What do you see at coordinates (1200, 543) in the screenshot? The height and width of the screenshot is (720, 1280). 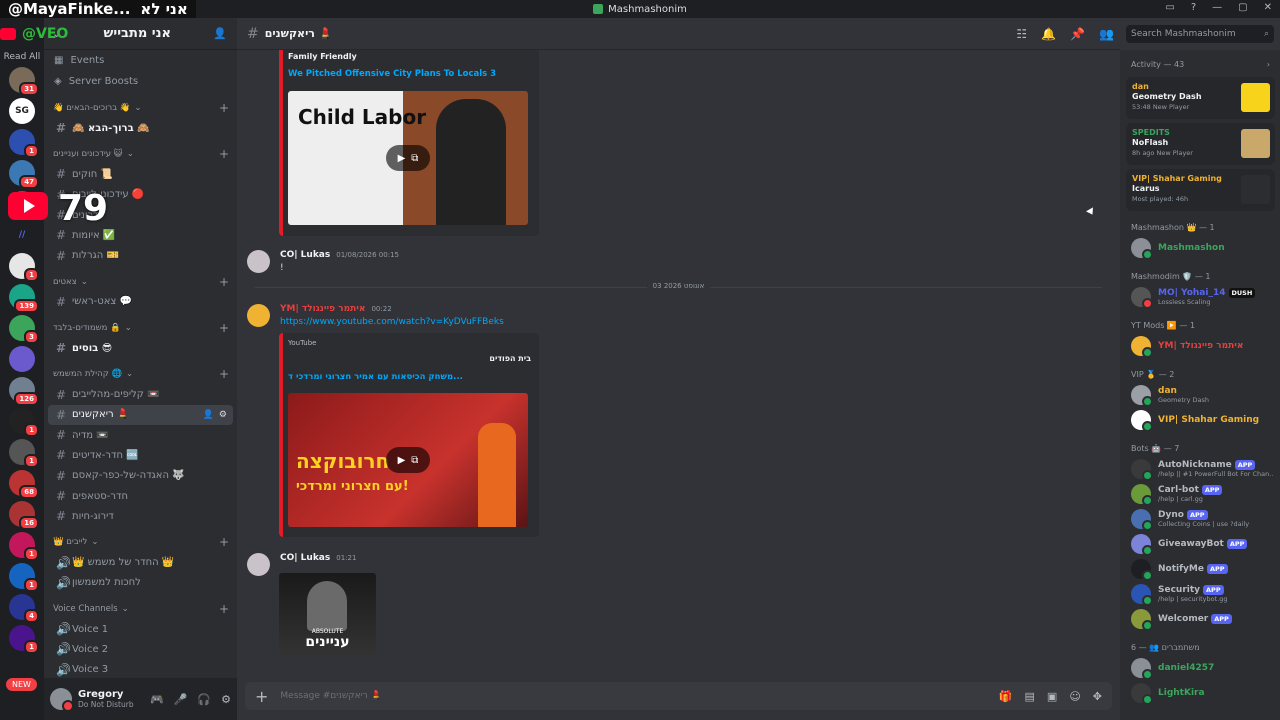 I see `member-item: GiveawayBot APP` at bounding box center [1200, 543].